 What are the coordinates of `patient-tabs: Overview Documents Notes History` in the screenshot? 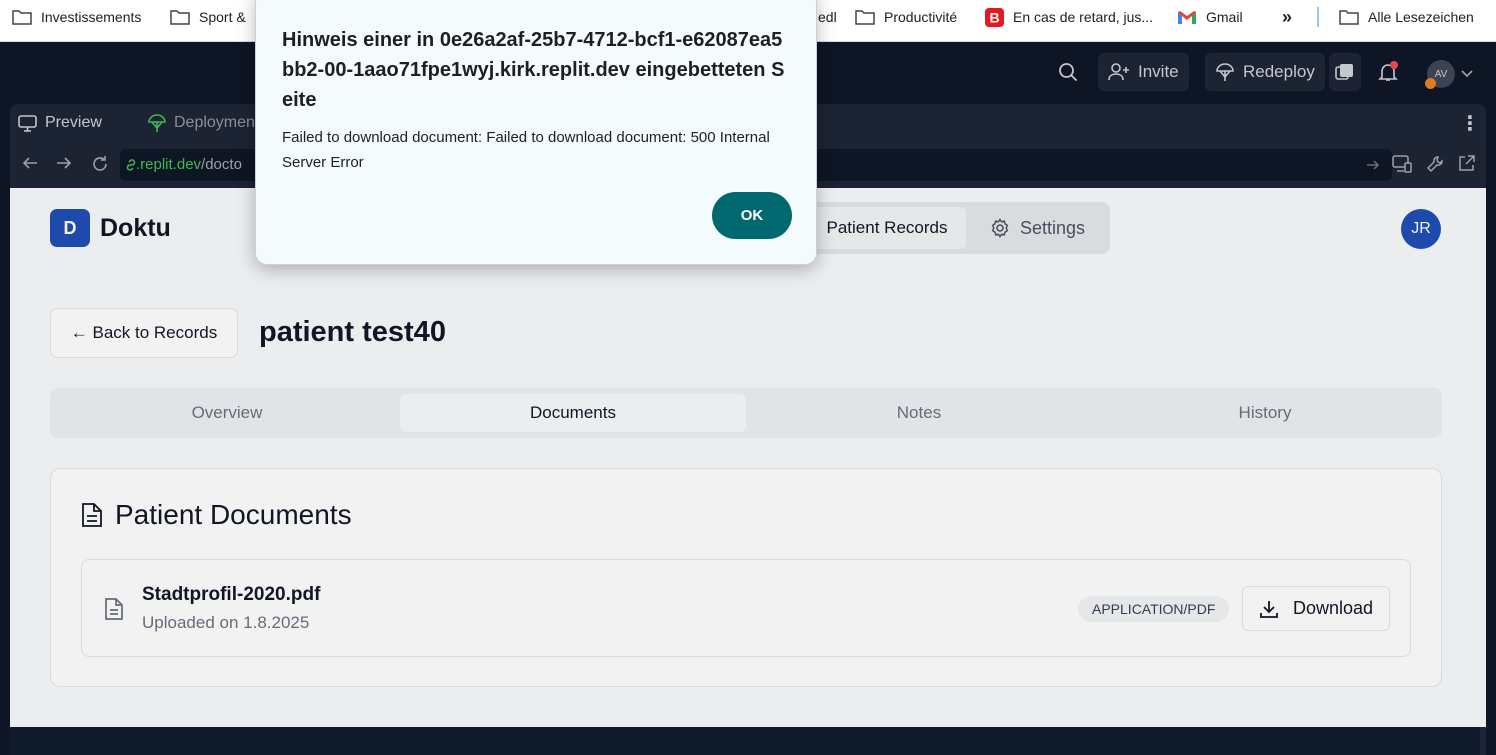 It's located at (746, 413).